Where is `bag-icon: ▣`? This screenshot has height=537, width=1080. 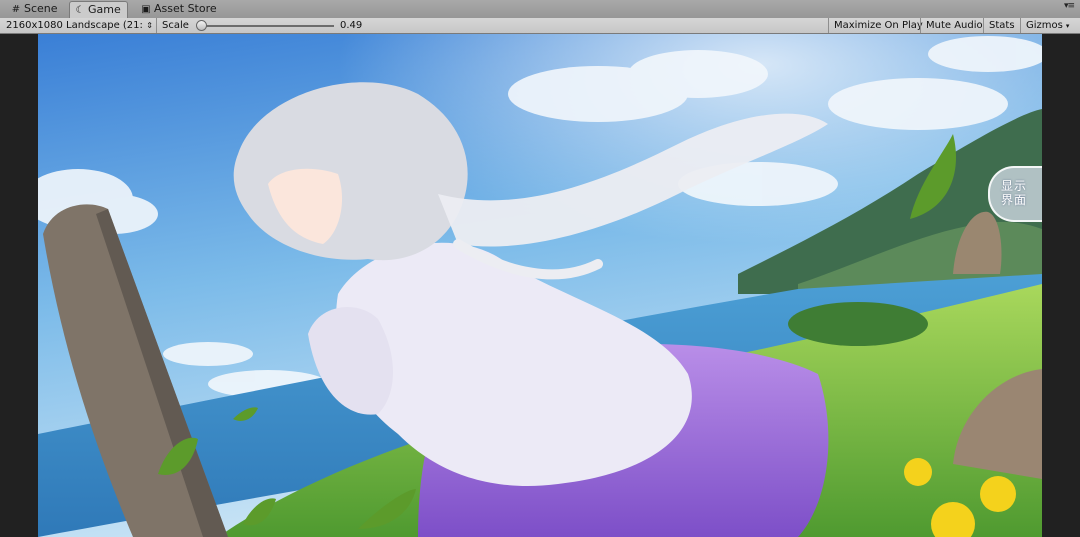 bag-icon: ▣ is located at coordinates (146, 9).